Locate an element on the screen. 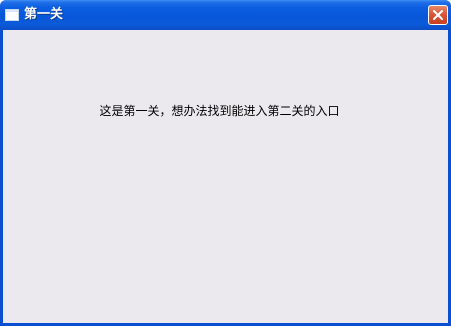 This screenshot has width=451, height=326. window-title: 第一关 is located at coordinates (44, 14).